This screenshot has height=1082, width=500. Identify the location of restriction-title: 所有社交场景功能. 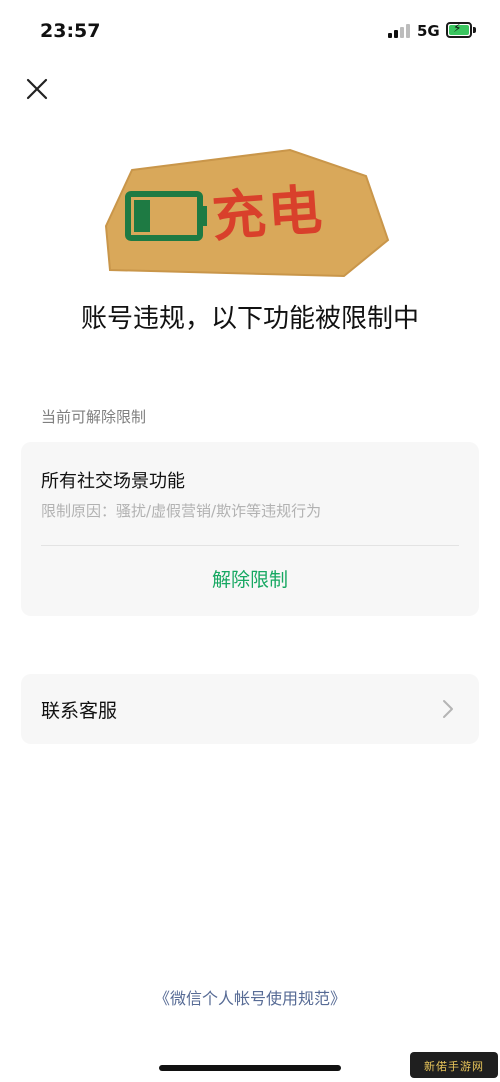
(113, 481).